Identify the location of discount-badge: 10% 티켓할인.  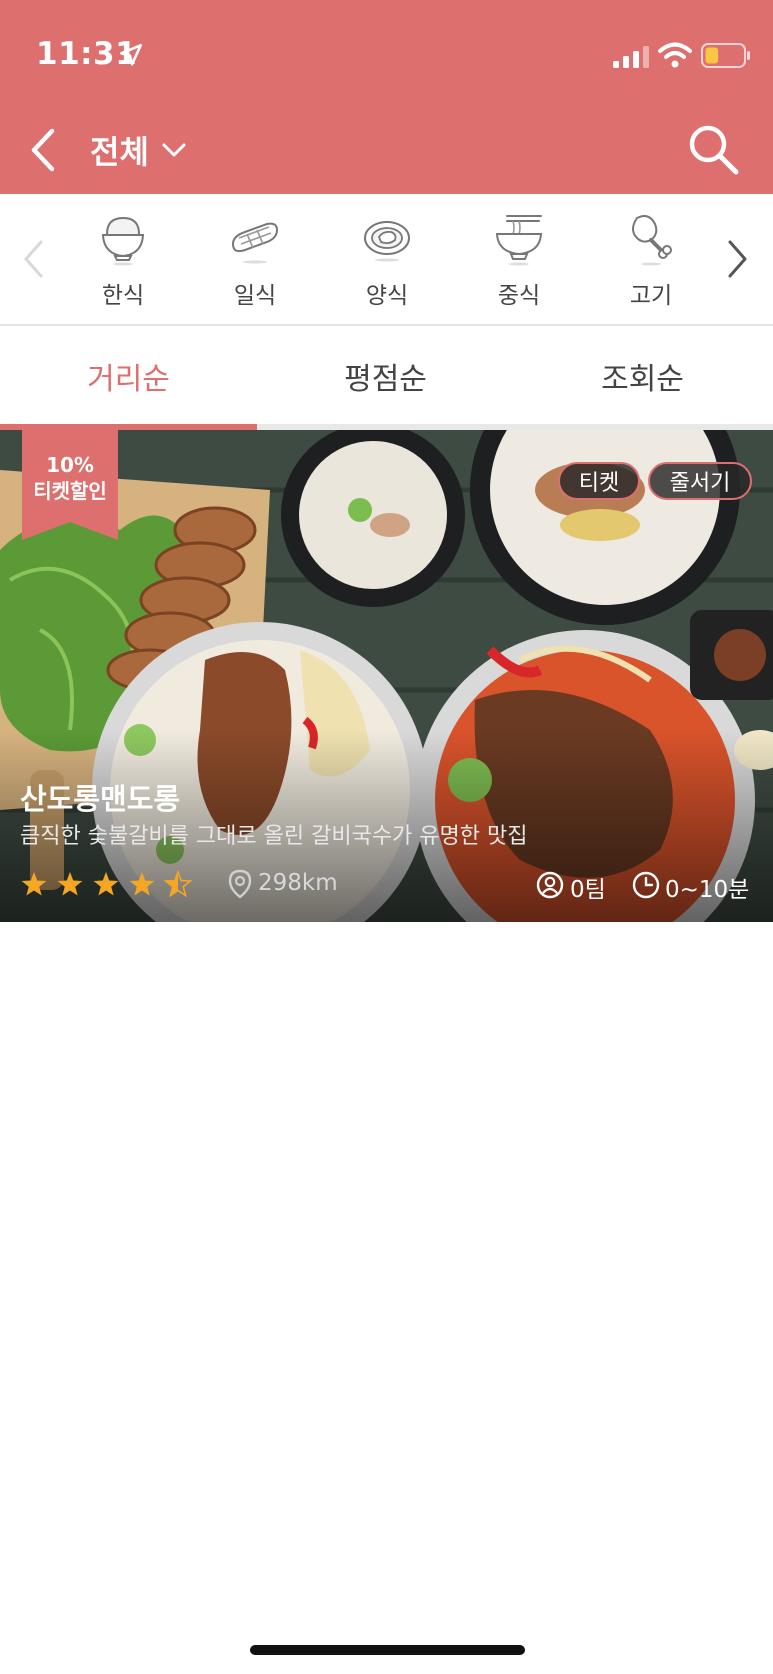
(70, 478).